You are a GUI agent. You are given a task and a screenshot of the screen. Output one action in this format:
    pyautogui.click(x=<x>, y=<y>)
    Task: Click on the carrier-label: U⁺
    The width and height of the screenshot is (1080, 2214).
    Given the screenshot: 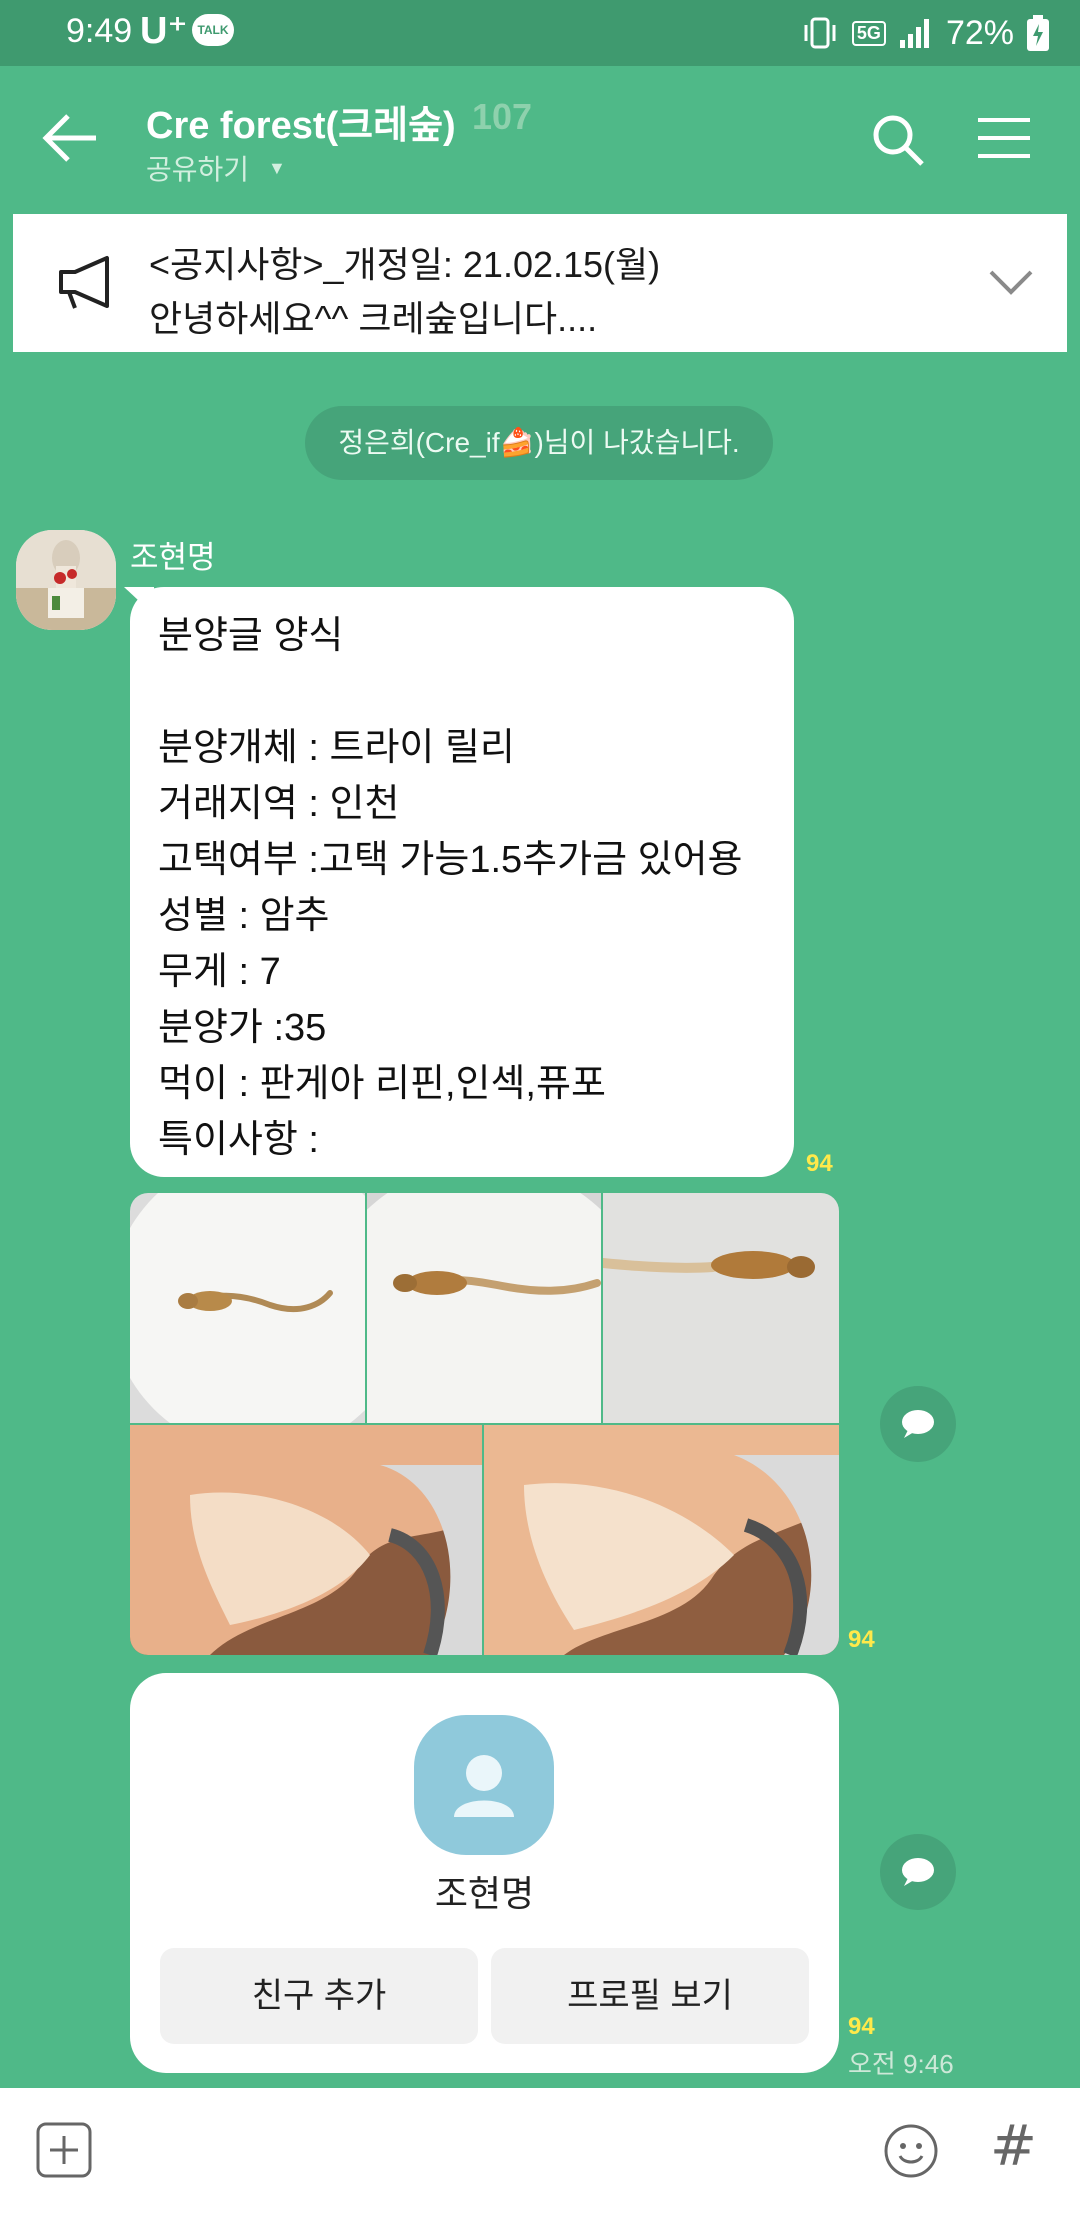 What is the action you would take?
    pyautogui.click(x=164, y=31)
    